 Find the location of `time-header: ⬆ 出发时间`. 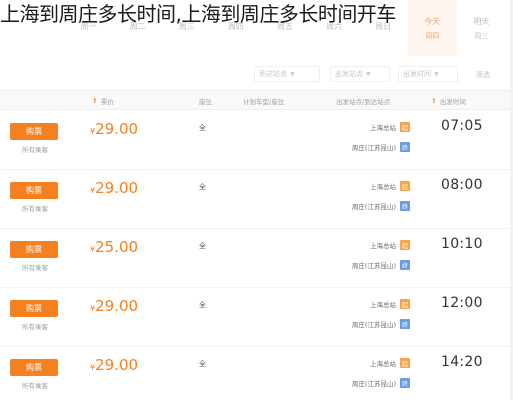

time-header: ⬆ 出发时间 is located at coordinates (448, 101).